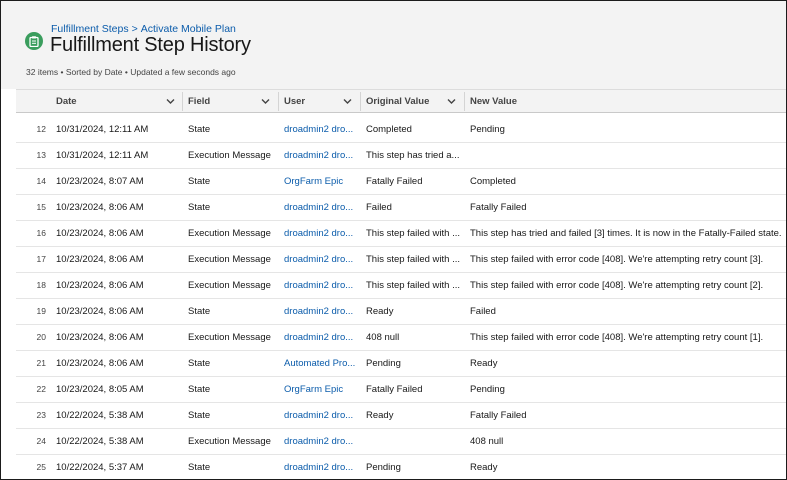 The height and width of the screenshot is (480, 787). What do you see at coordinates (487, 441) in the screenshot?
I see `cell-new-value: 408 null` at bounding box center [487, 441].